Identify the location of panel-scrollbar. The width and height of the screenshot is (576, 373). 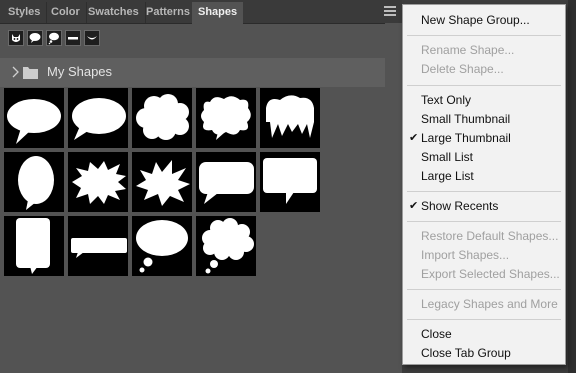
(393, 198).